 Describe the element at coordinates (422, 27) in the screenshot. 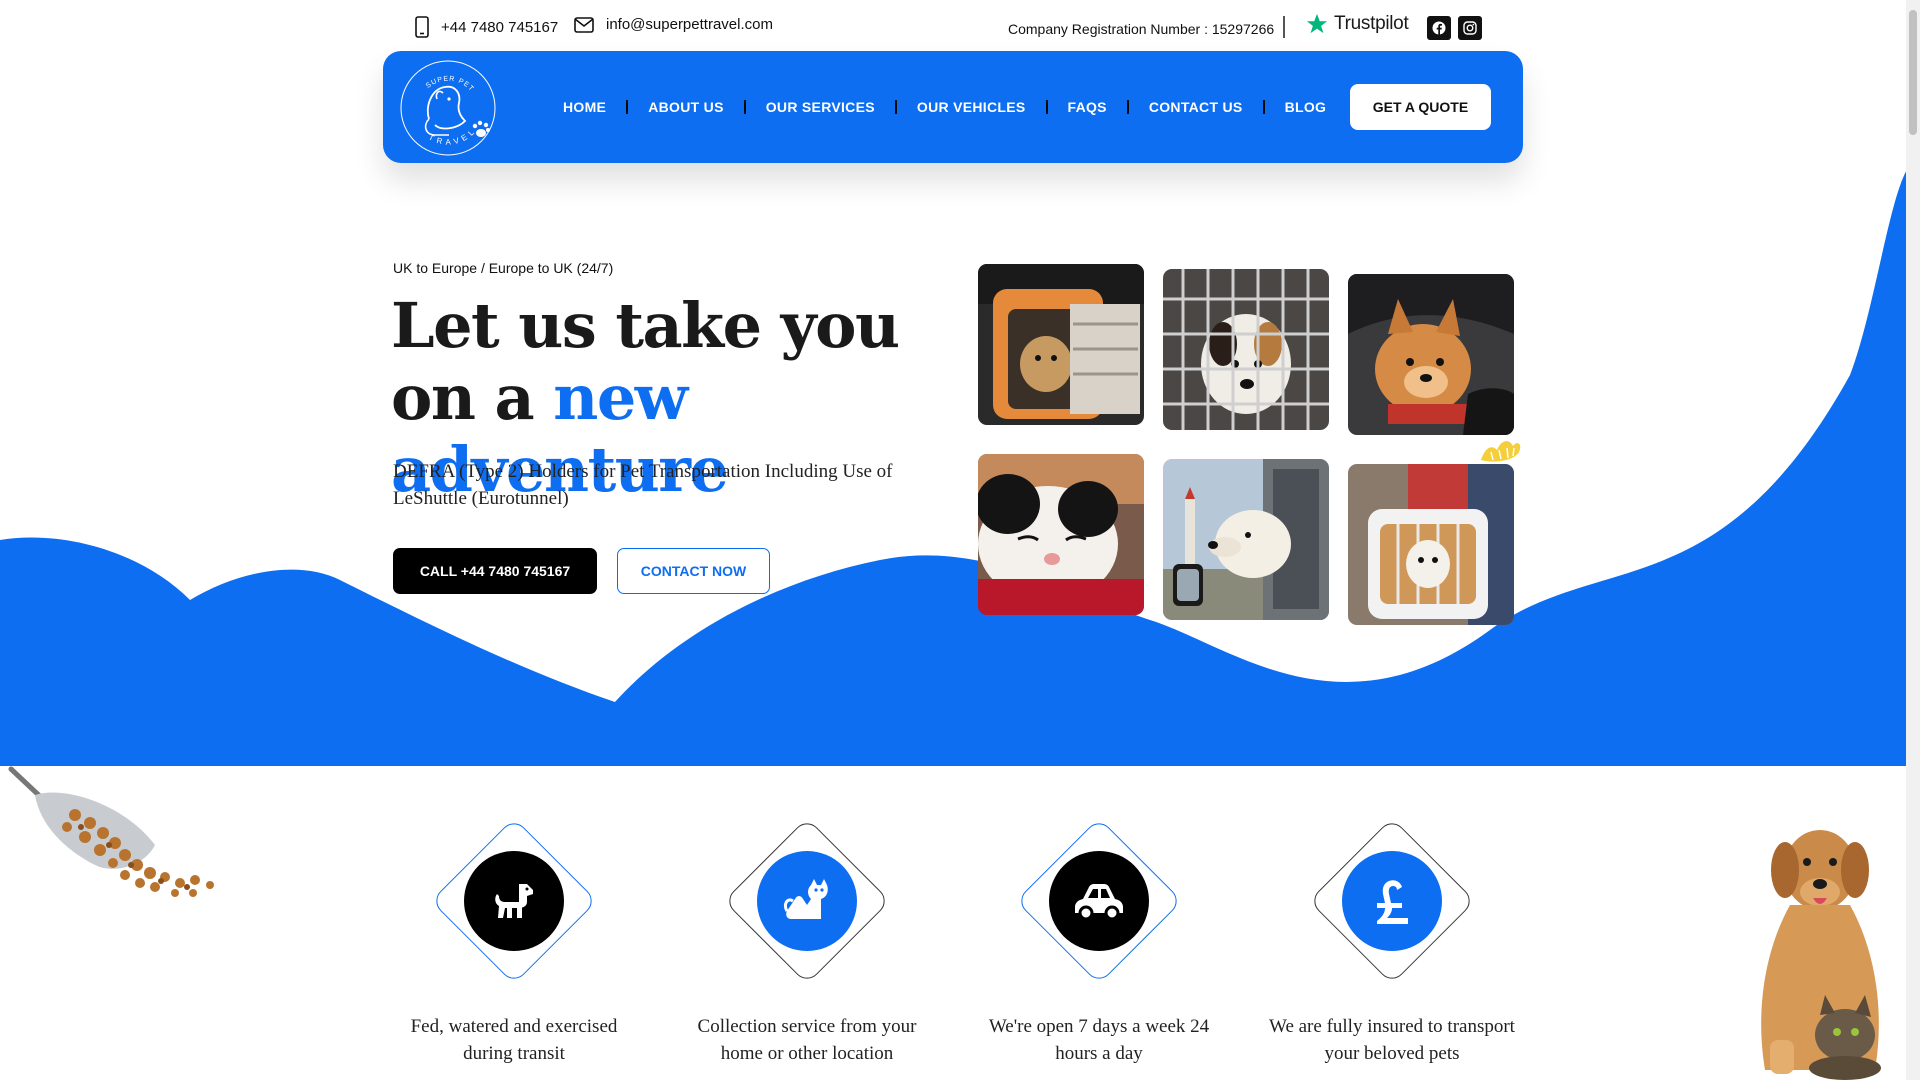

I see `phone-icon` at that location.